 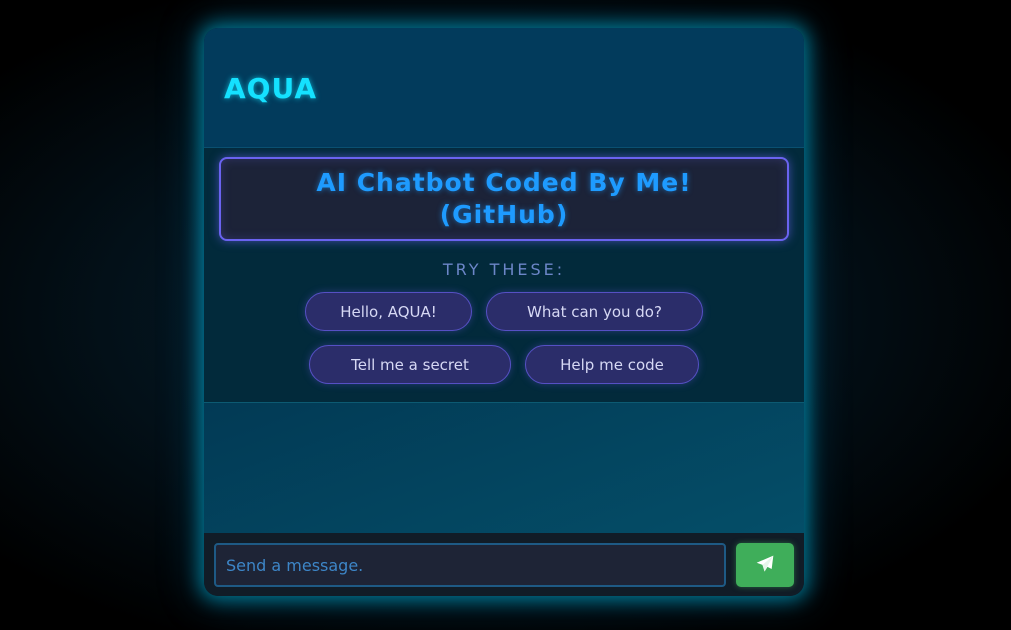 What do you see at coordinates (504, 182) in the screenshot?
I see `banner-line-1: AI Chatbot Coded By Me!` at bounding box center [504, 182].